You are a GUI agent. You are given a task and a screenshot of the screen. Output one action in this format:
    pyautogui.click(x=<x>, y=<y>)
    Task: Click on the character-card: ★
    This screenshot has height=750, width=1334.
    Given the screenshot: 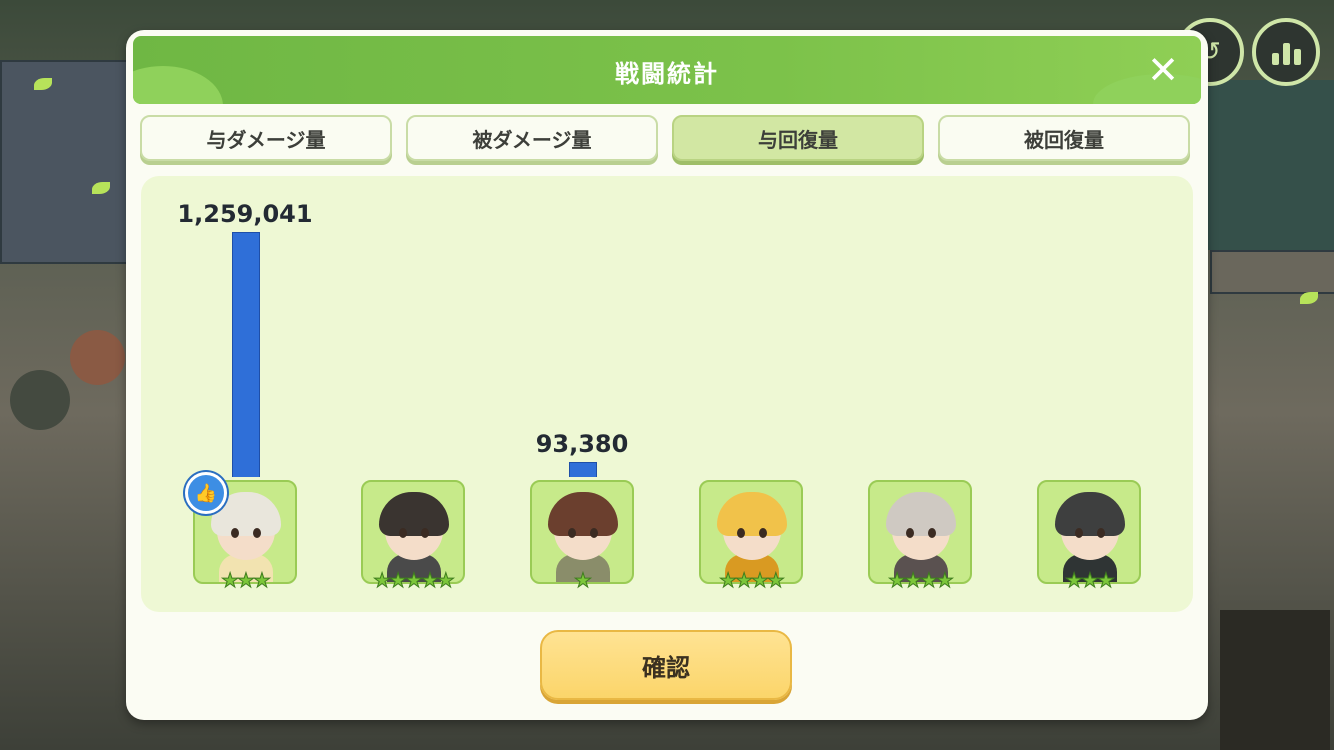 What is the action you would take?
    pyautogui.click(x=582, y=535)
    